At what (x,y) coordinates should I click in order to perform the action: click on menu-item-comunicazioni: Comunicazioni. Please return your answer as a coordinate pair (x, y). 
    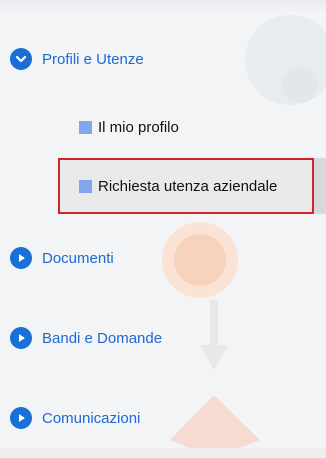
    Looking at the image, I should click on (75, 418).